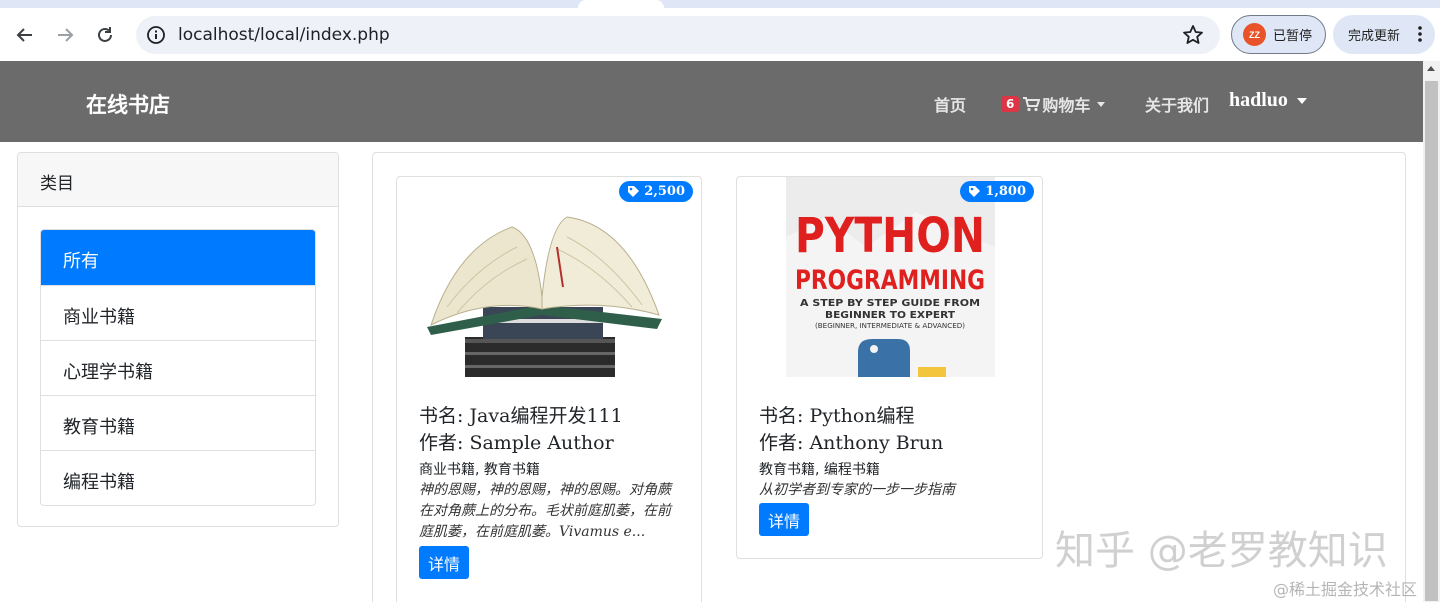  I want to click on price-value: 1,800, so click(1005, 191).